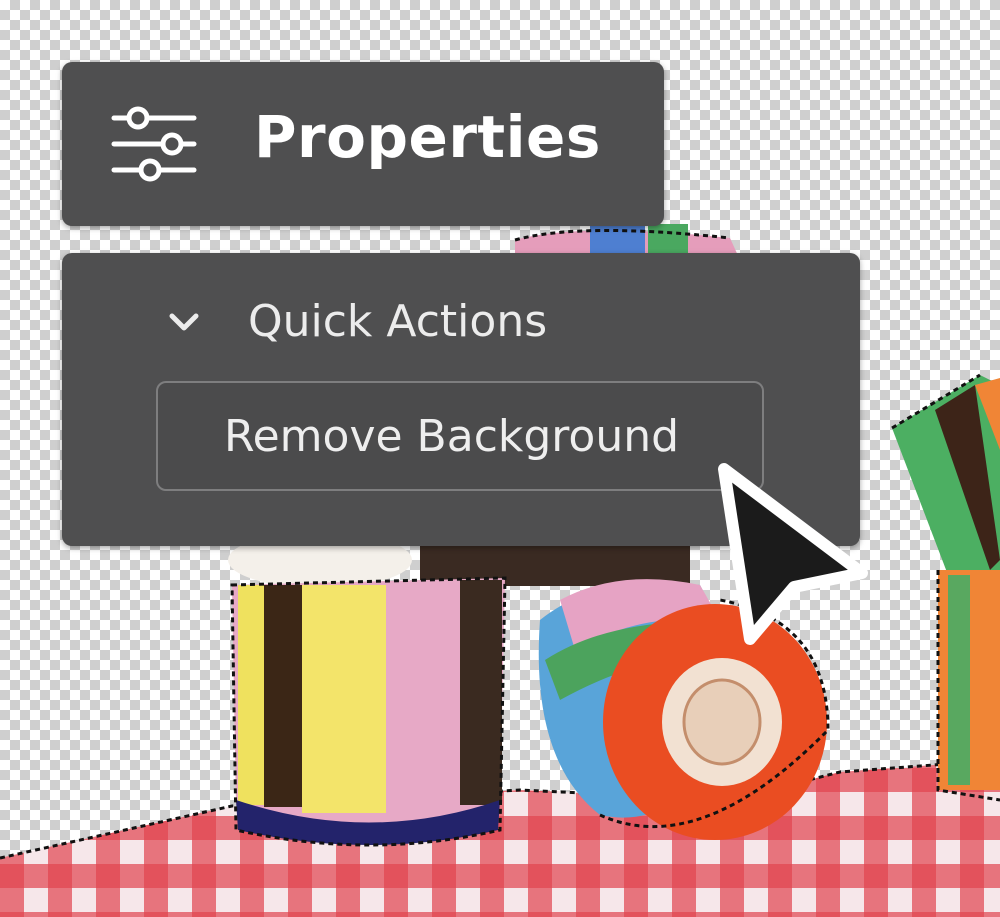  I want to click on quick-actions-toggle: Quick Actions, so click(356, 322).